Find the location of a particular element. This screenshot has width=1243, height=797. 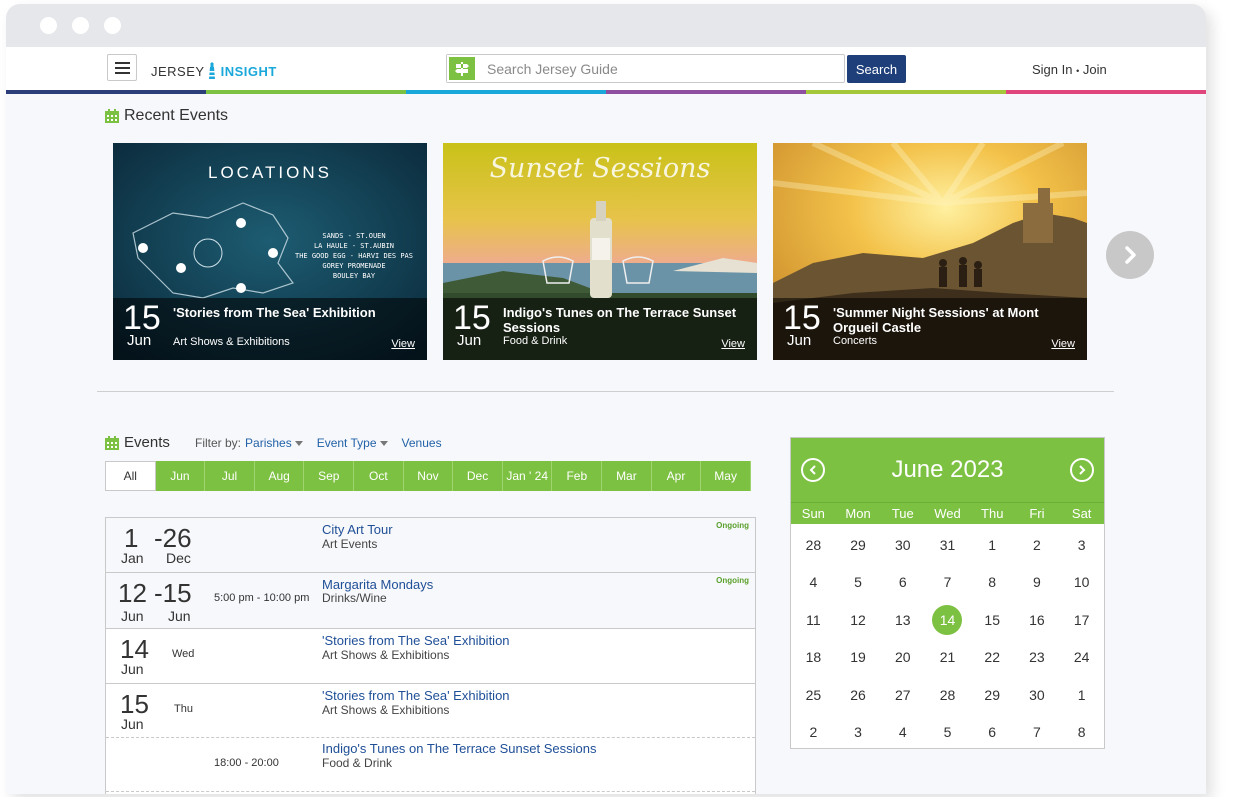

event-end-day: -26 is located at coordinates (173, 538).